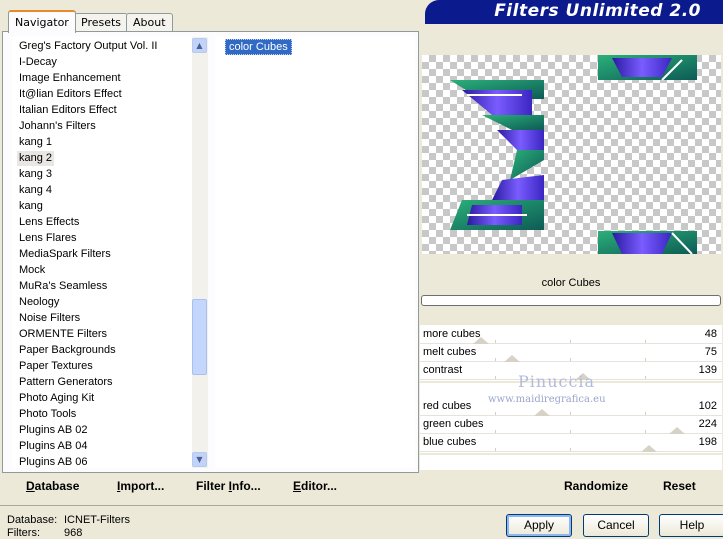 Image resolution: width=723 pixels, height=539 pixels. What do you see at coordinates (149, 22) in the screenshot?
I see `tab-about: About` at bounding box center [149, 22].